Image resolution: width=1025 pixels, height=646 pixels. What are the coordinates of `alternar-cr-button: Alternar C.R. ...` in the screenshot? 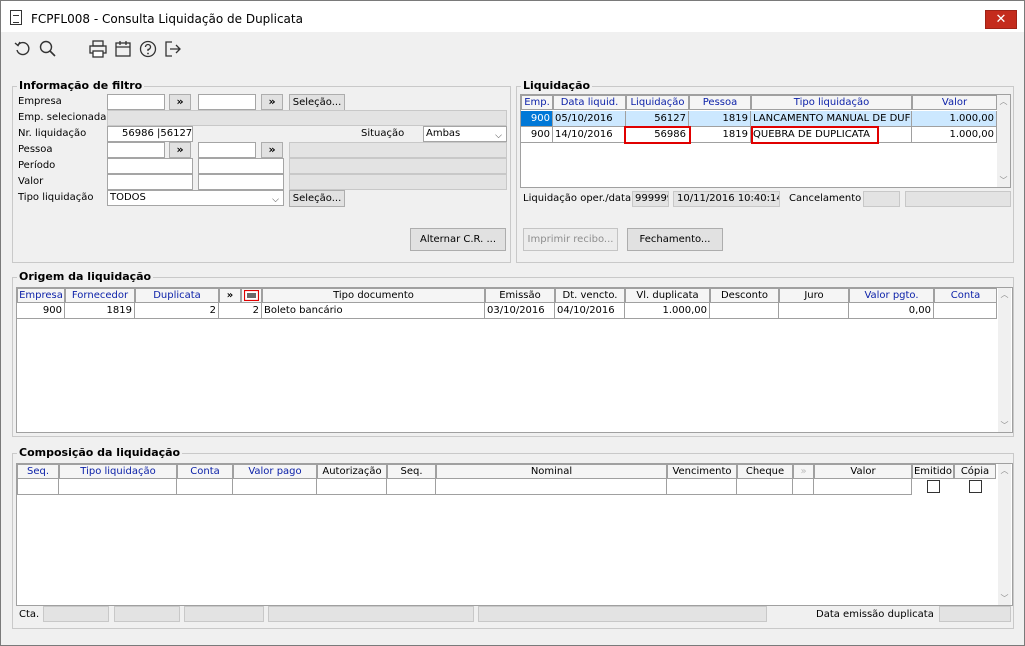 It's located at (458, 239).